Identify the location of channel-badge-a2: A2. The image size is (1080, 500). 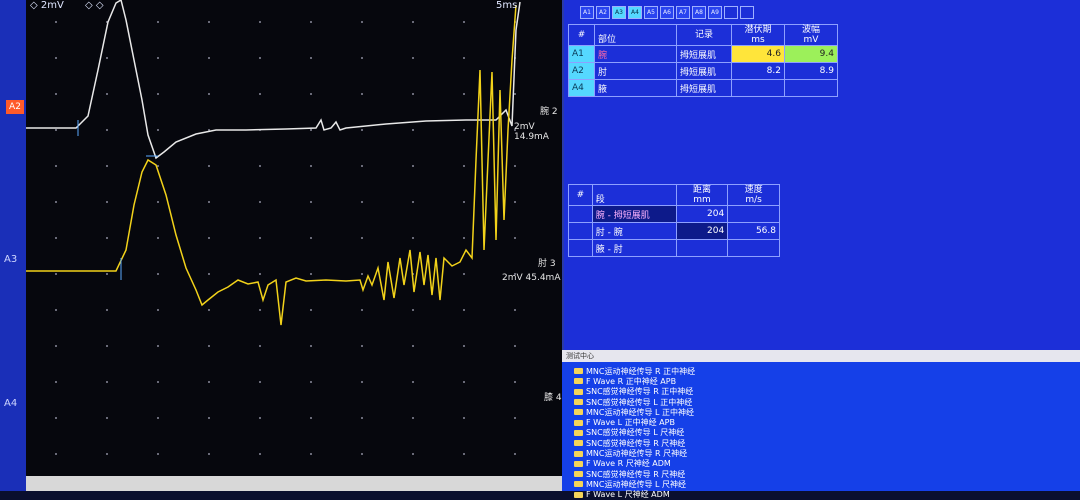
(15, 107).